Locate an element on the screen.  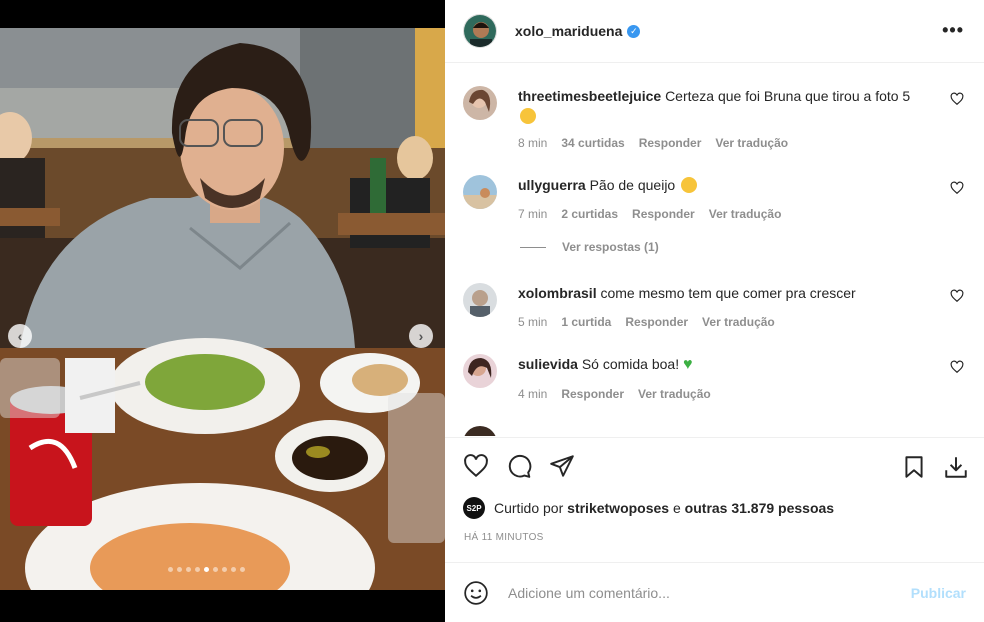
comment-time: 4 min is located at coordinates (533, 394).